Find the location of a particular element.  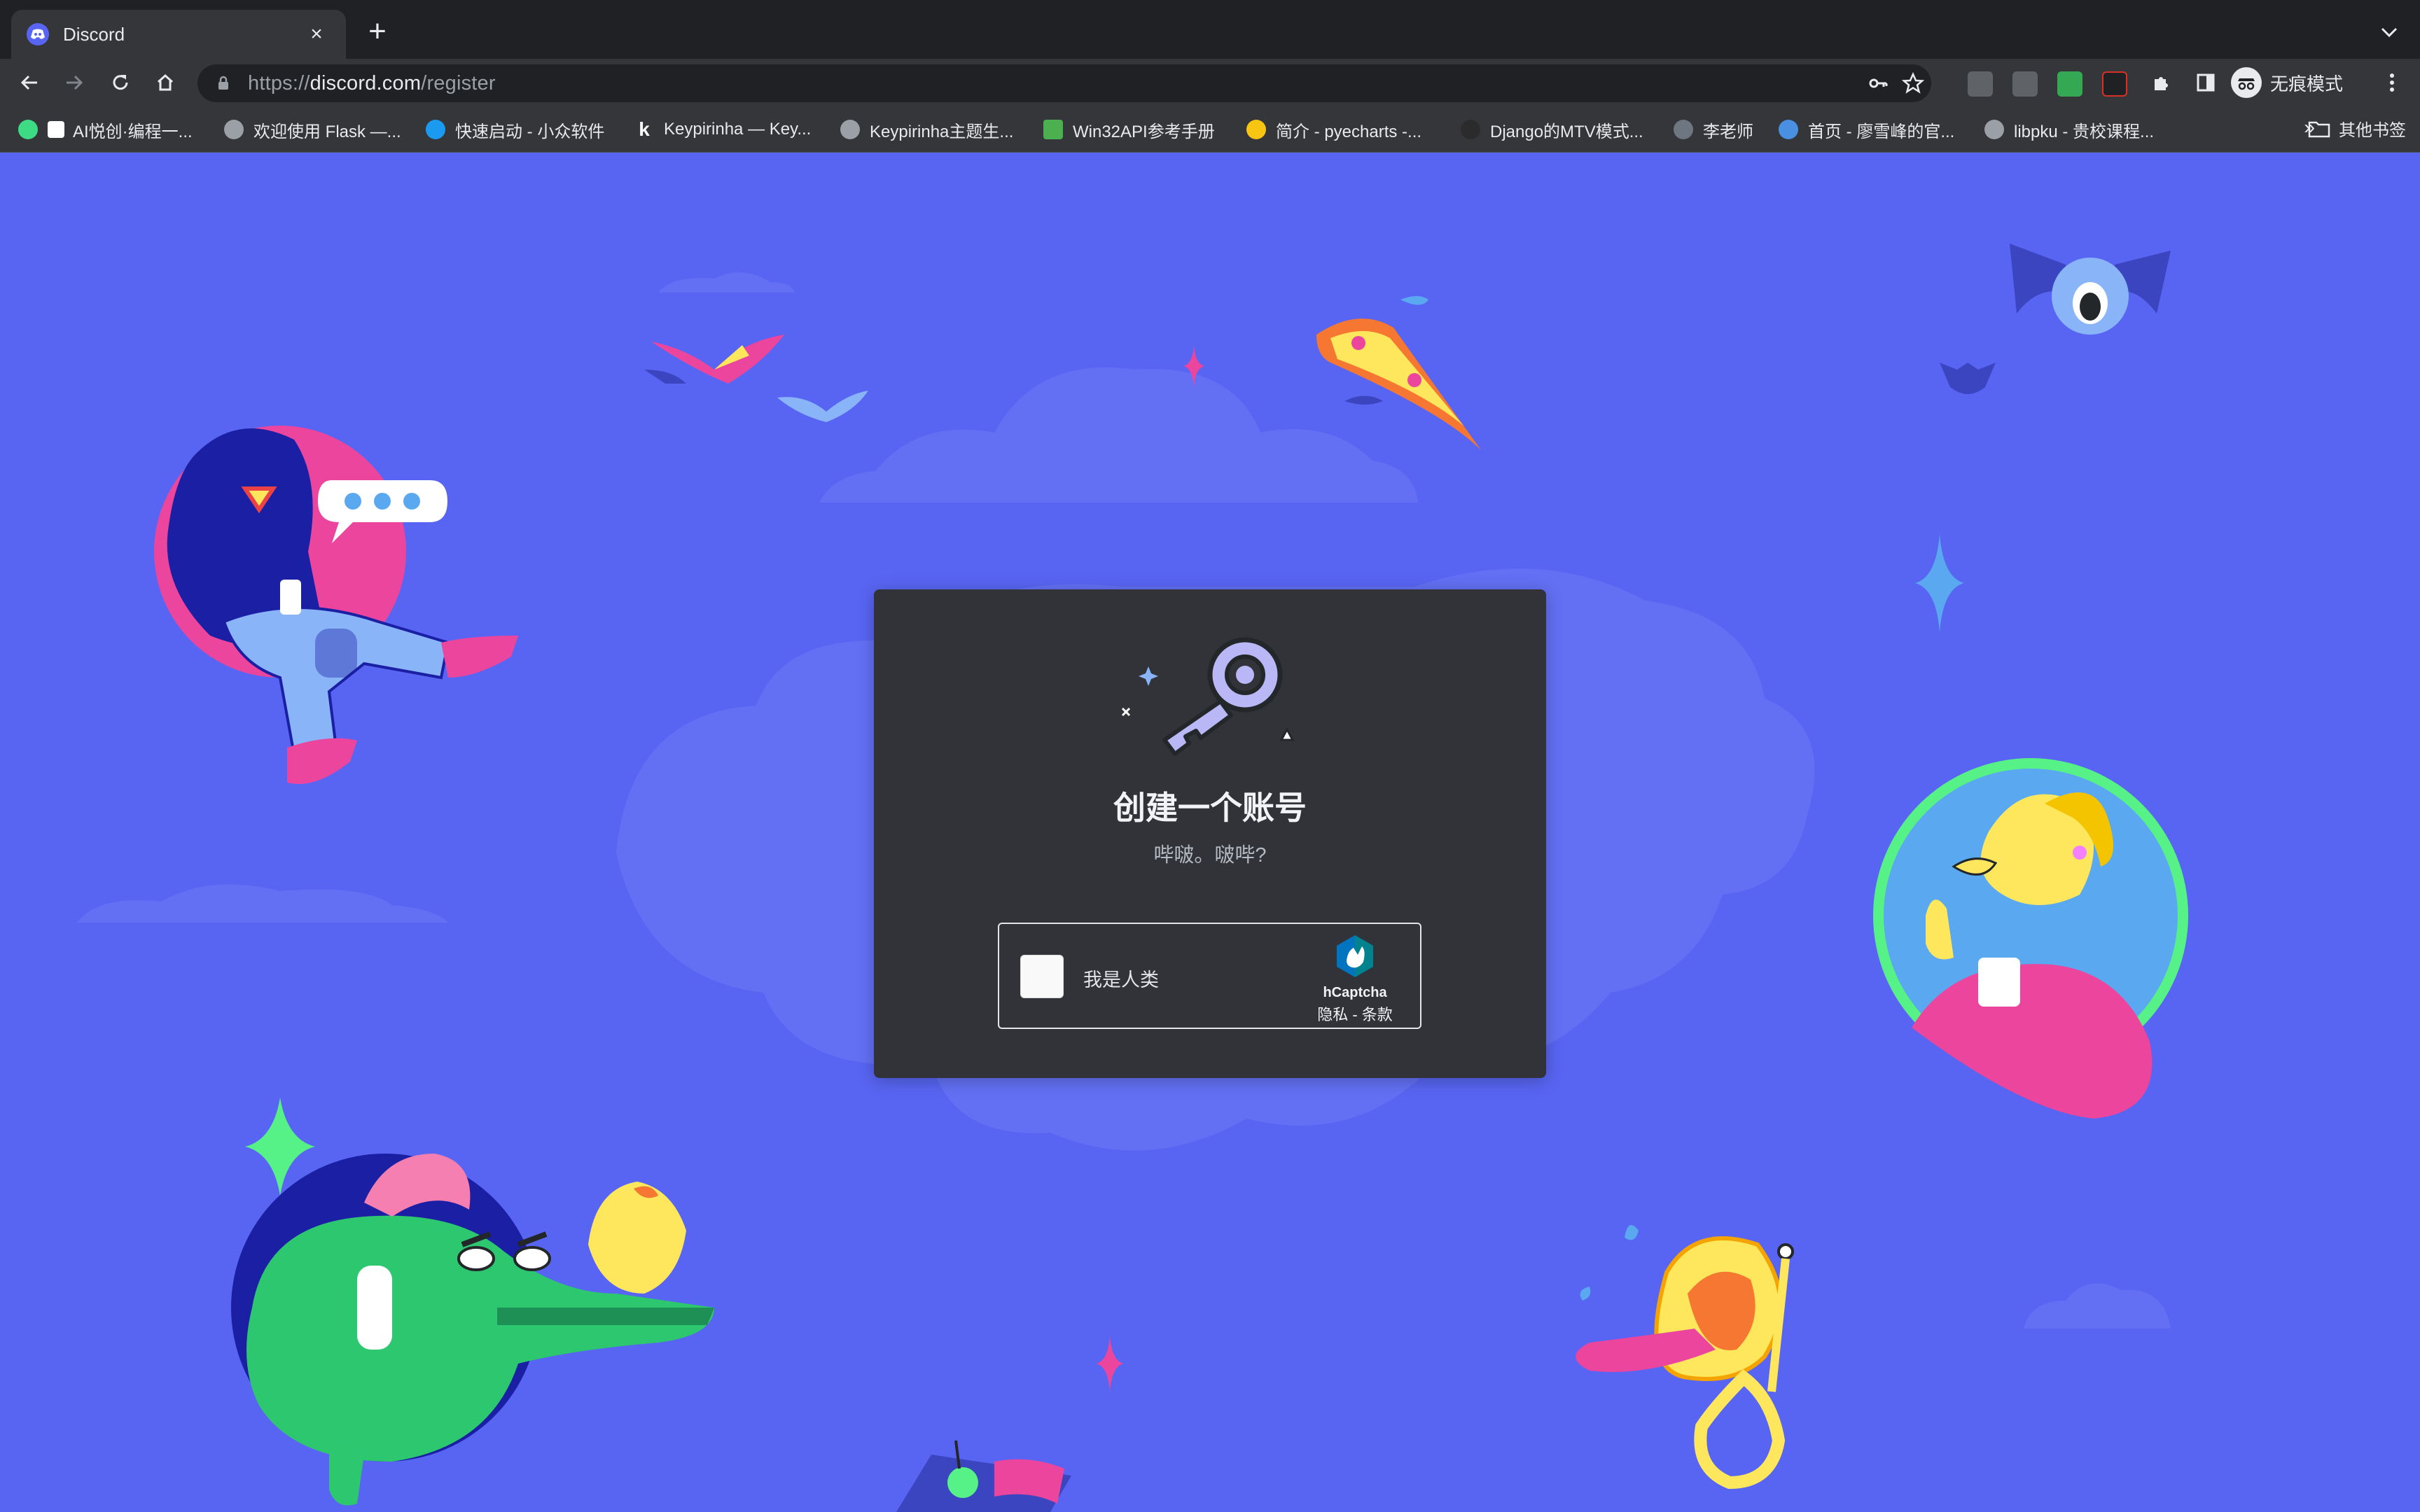

key-icon is located at coordinates (1208, 696).